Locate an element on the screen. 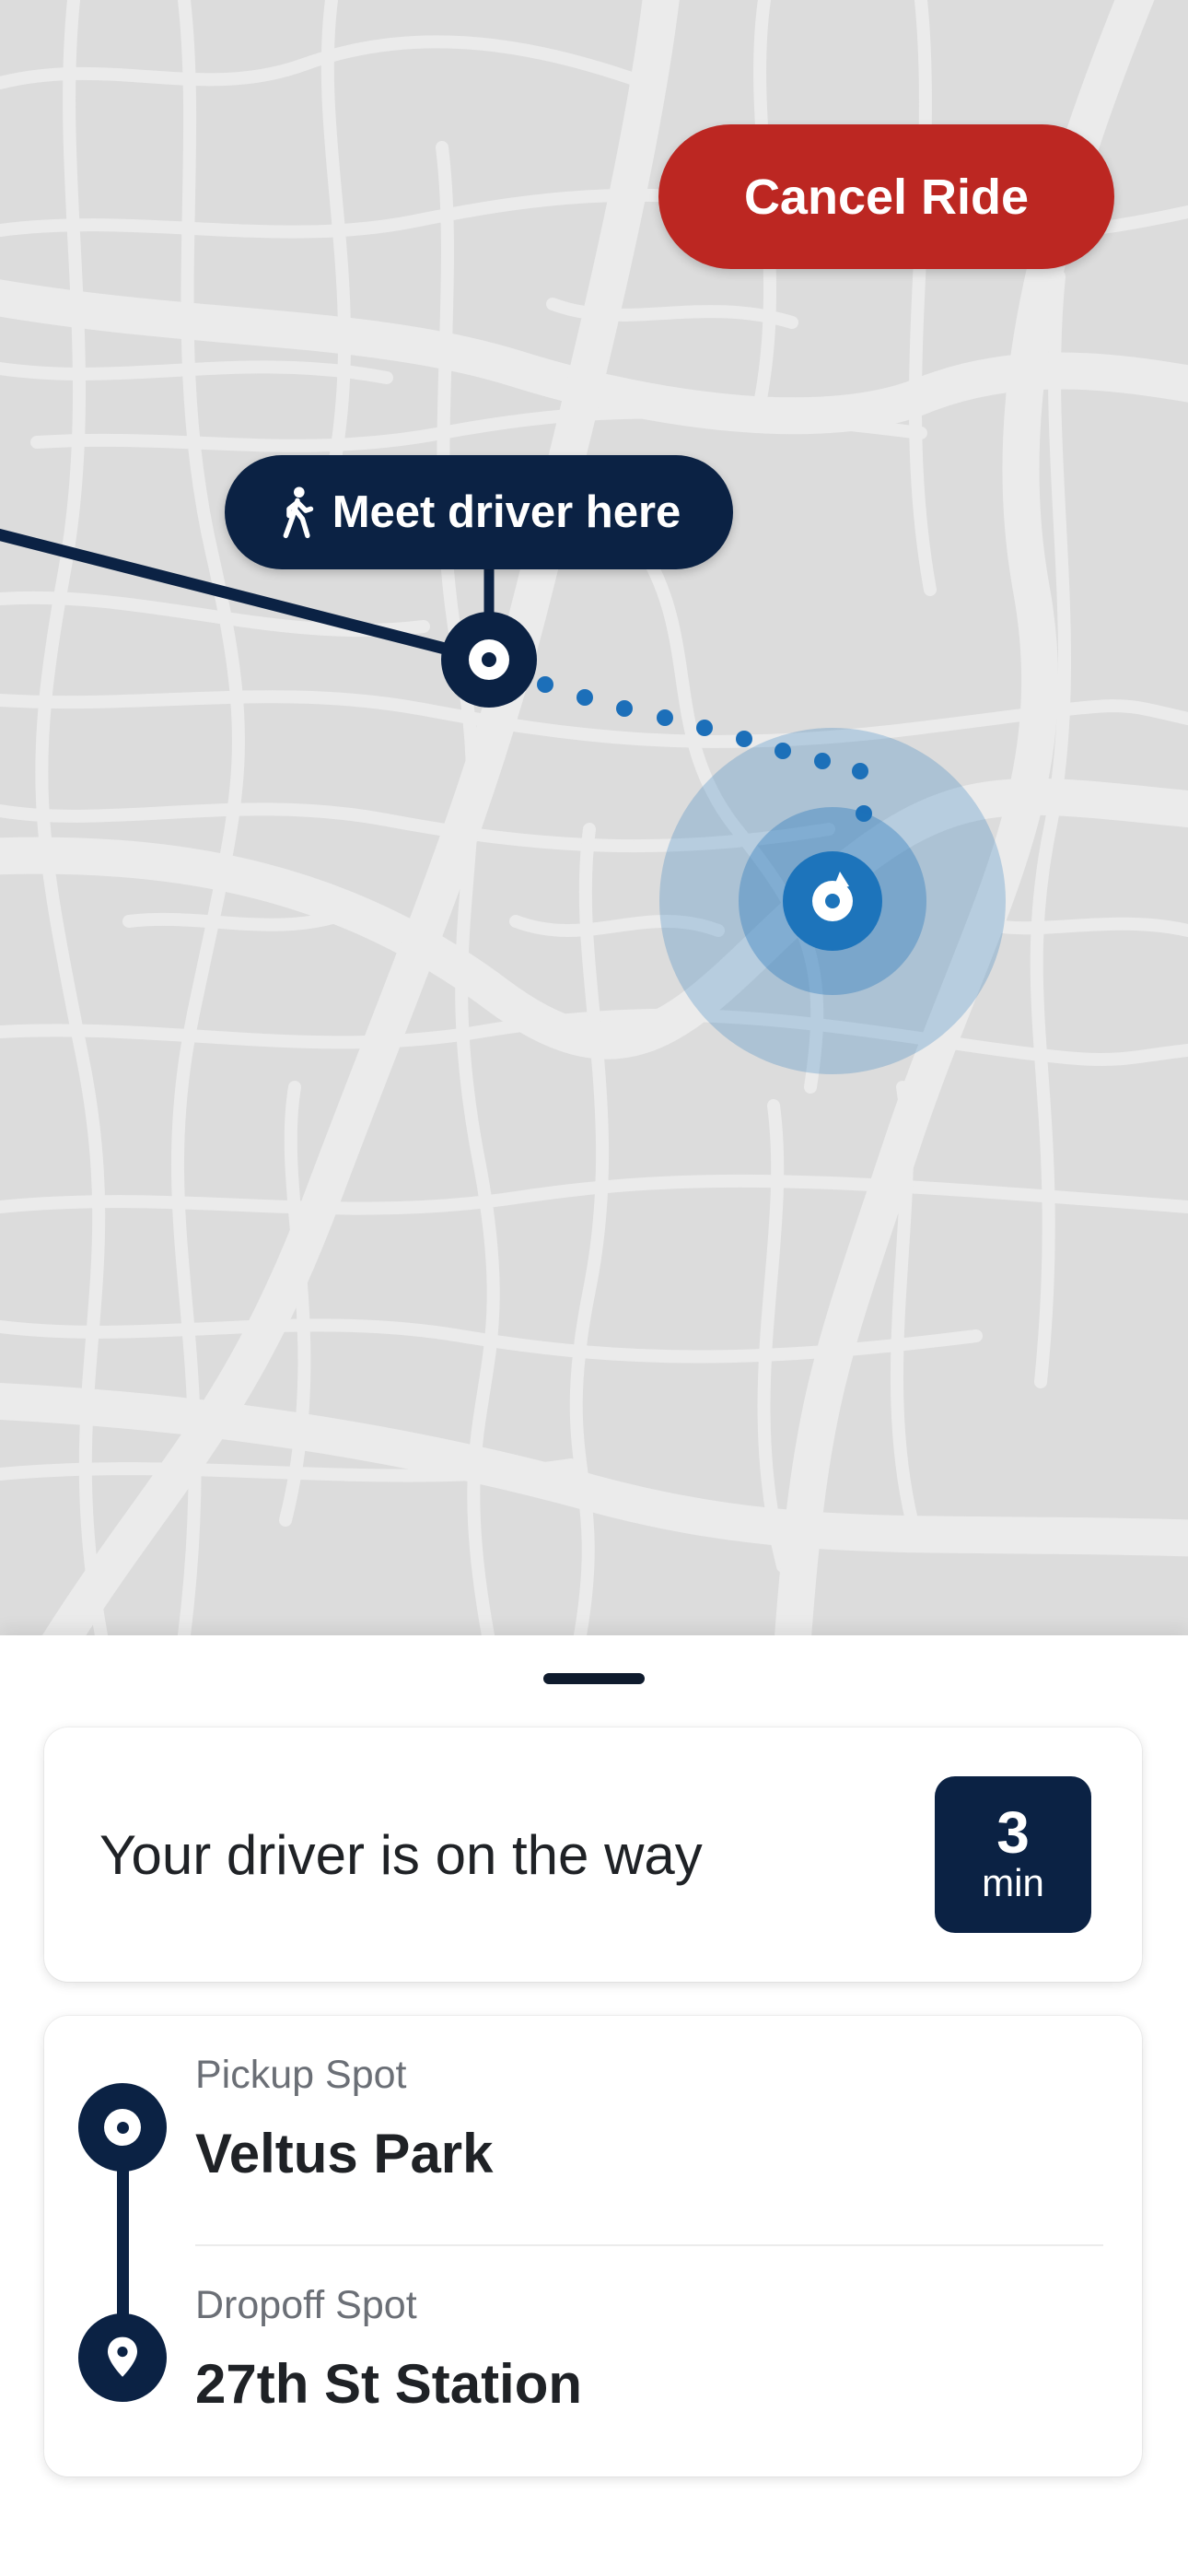 The image size is (1188, 2576). dropoff-label: Dropoff Spot is located at coordinates (306, 2305).